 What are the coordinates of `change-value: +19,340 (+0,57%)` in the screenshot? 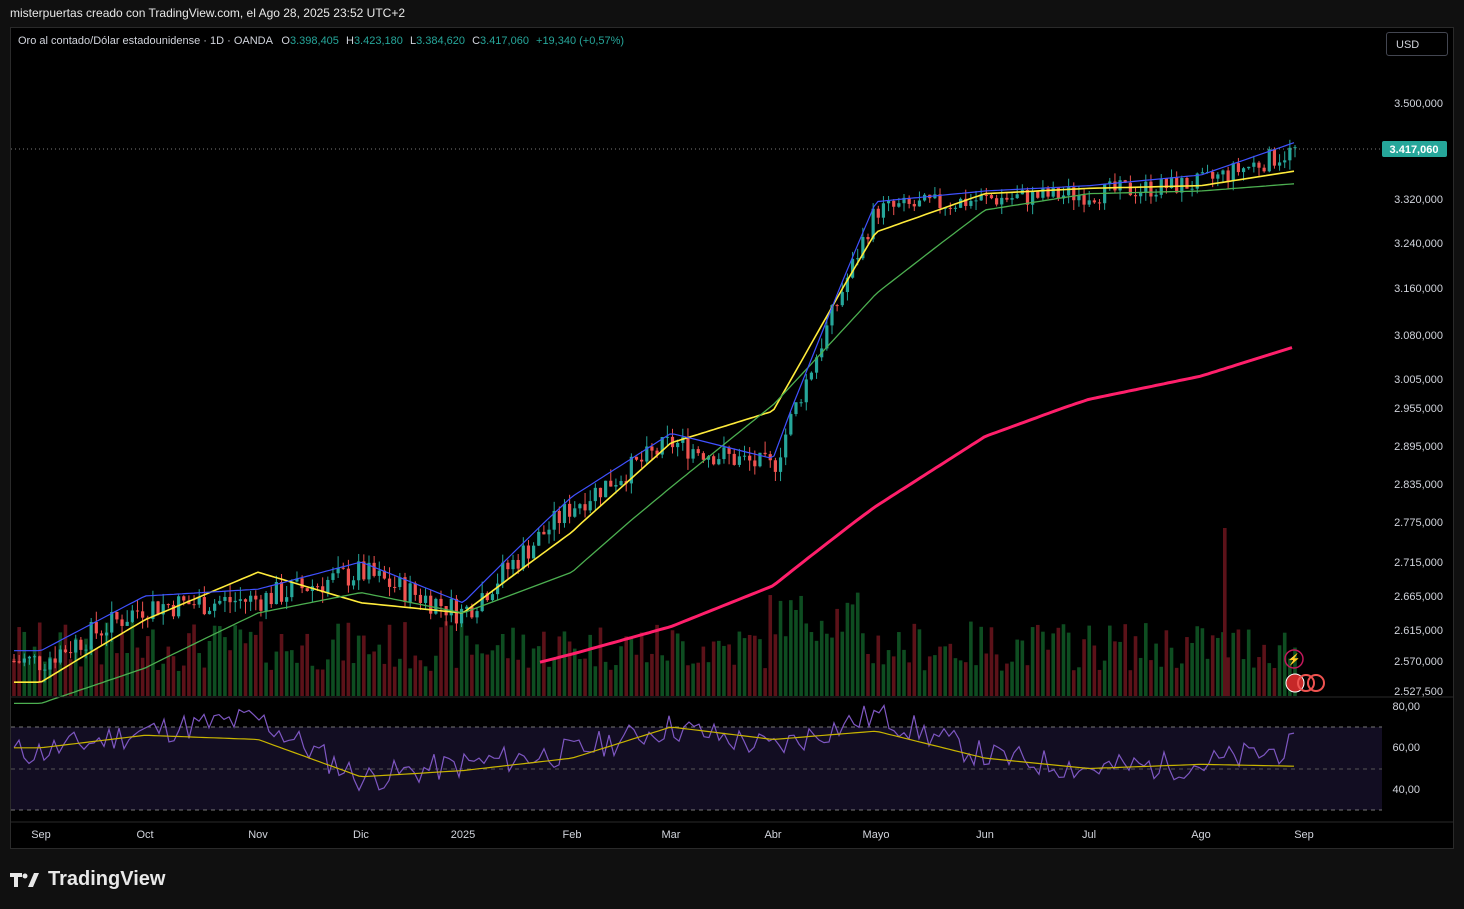 It's located at (580, 41).